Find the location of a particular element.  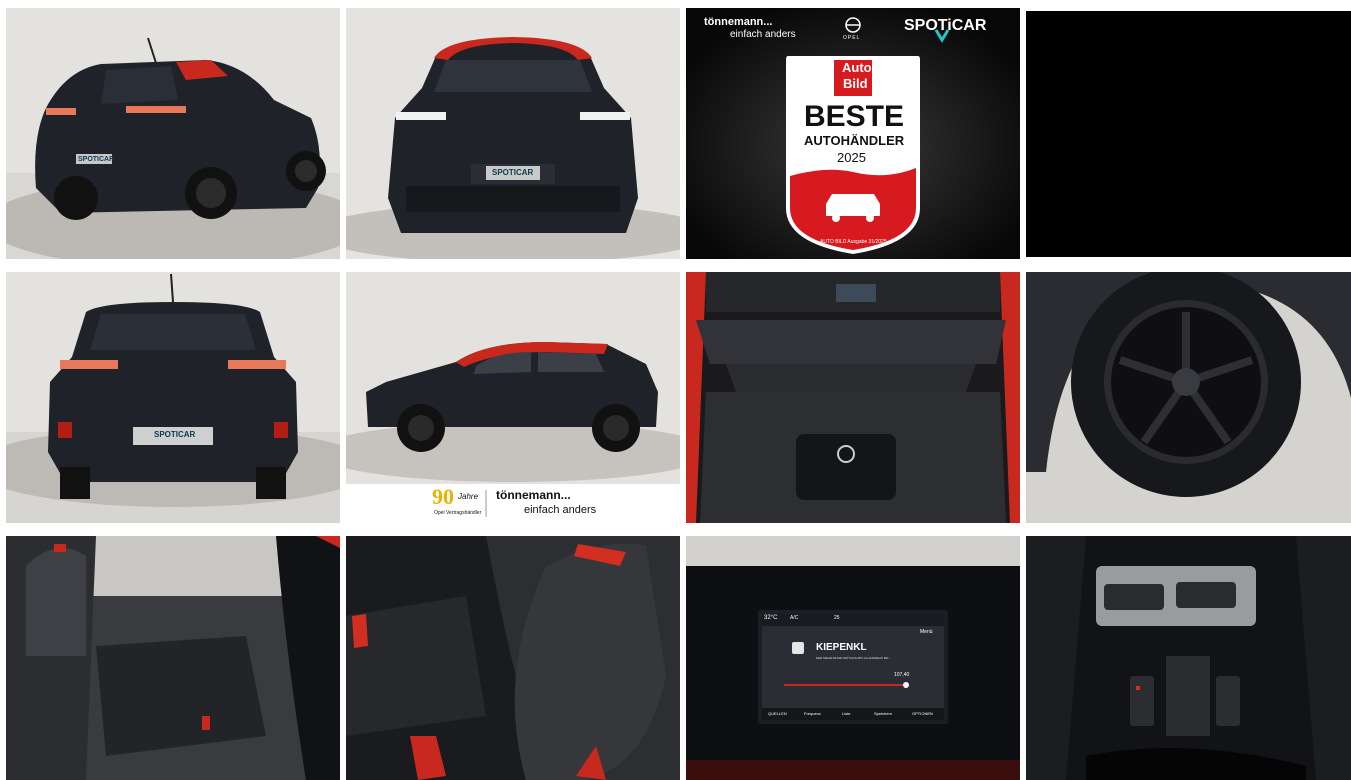

gallery-image-blank is located at coordinates (1188, 134).